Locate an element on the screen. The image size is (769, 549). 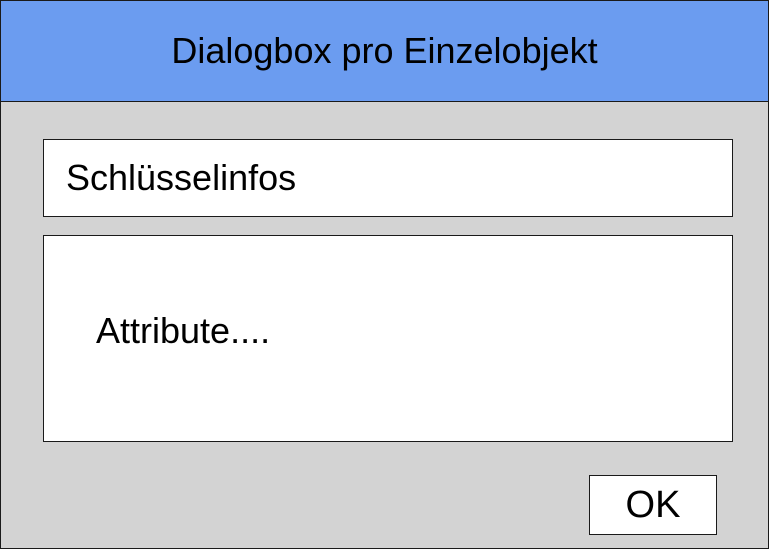
ok-button: OK is located at coordinates (653, 505).